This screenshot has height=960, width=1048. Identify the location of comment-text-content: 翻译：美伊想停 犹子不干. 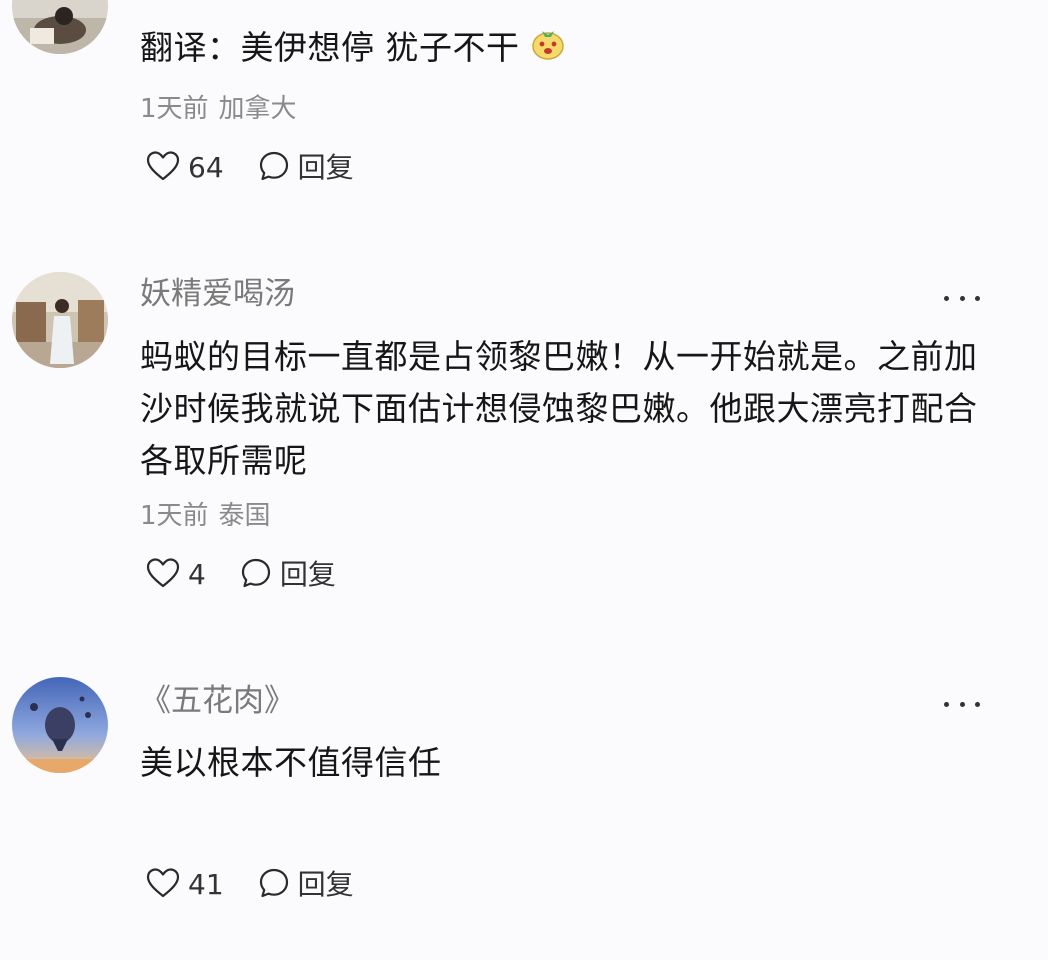
(330, 47).